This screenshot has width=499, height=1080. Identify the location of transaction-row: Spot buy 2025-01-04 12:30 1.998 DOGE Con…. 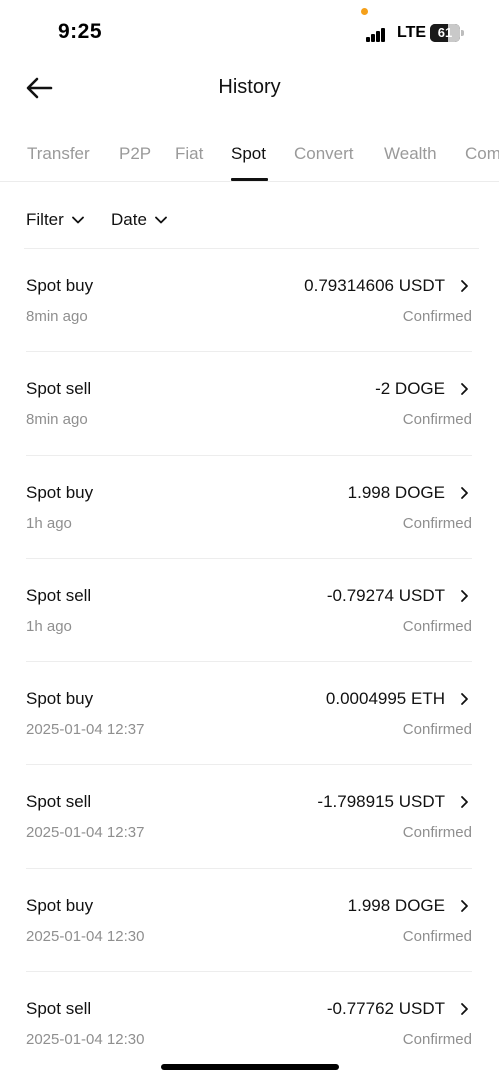
(249, 921).